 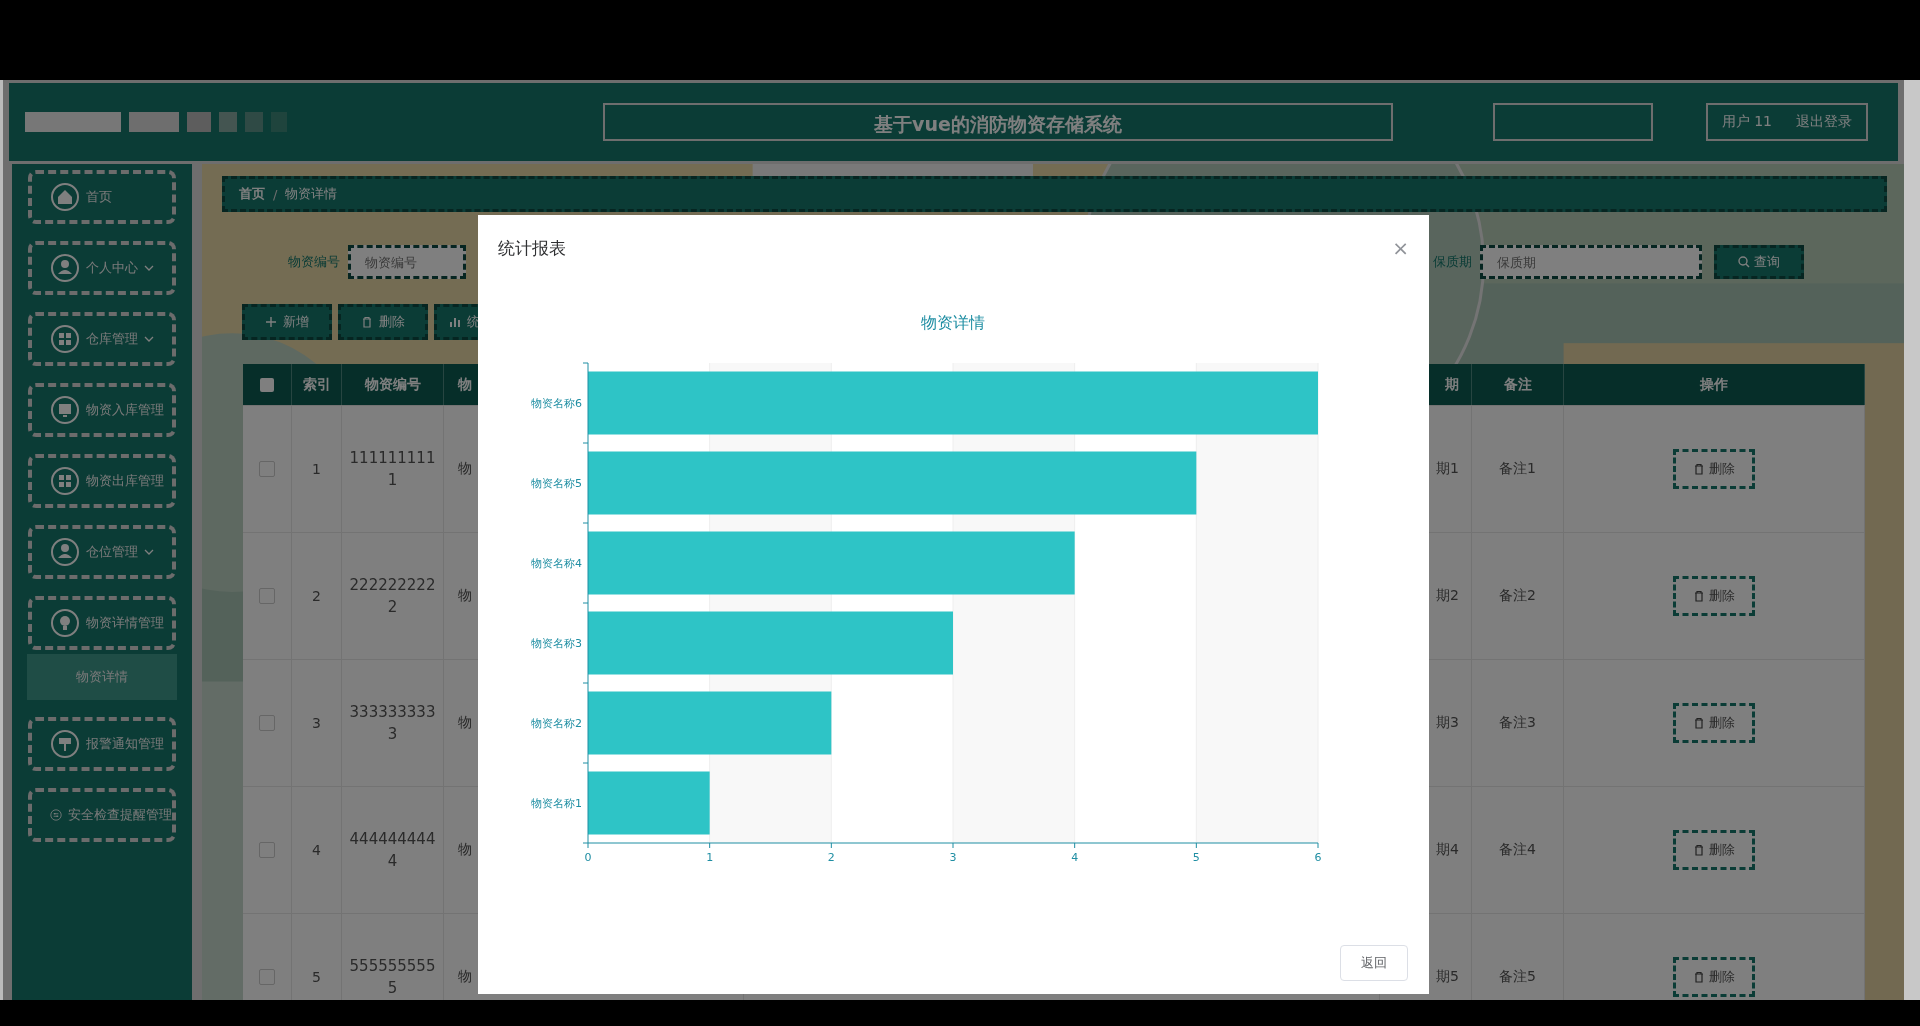 I want to click on toolbar-button: 删除, so click(x=383, y=322).